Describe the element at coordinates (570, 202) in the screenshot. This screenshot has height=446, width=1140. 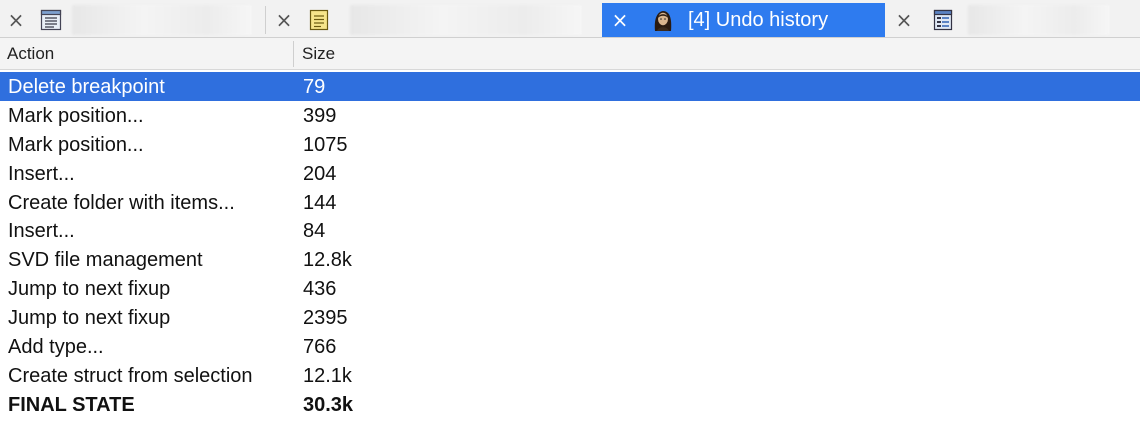
I see `table-row: Create folder with items... 144` at that location.